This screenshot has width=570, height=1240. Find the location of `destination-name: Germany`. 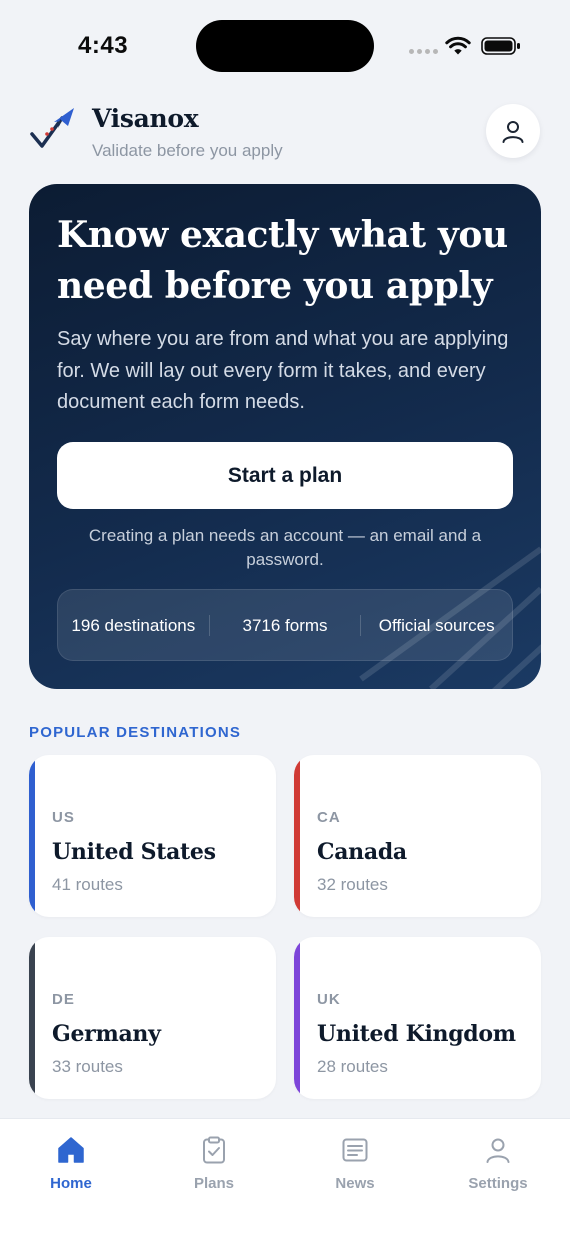

destination-name: Germany is located at coordinates (106, 1034).